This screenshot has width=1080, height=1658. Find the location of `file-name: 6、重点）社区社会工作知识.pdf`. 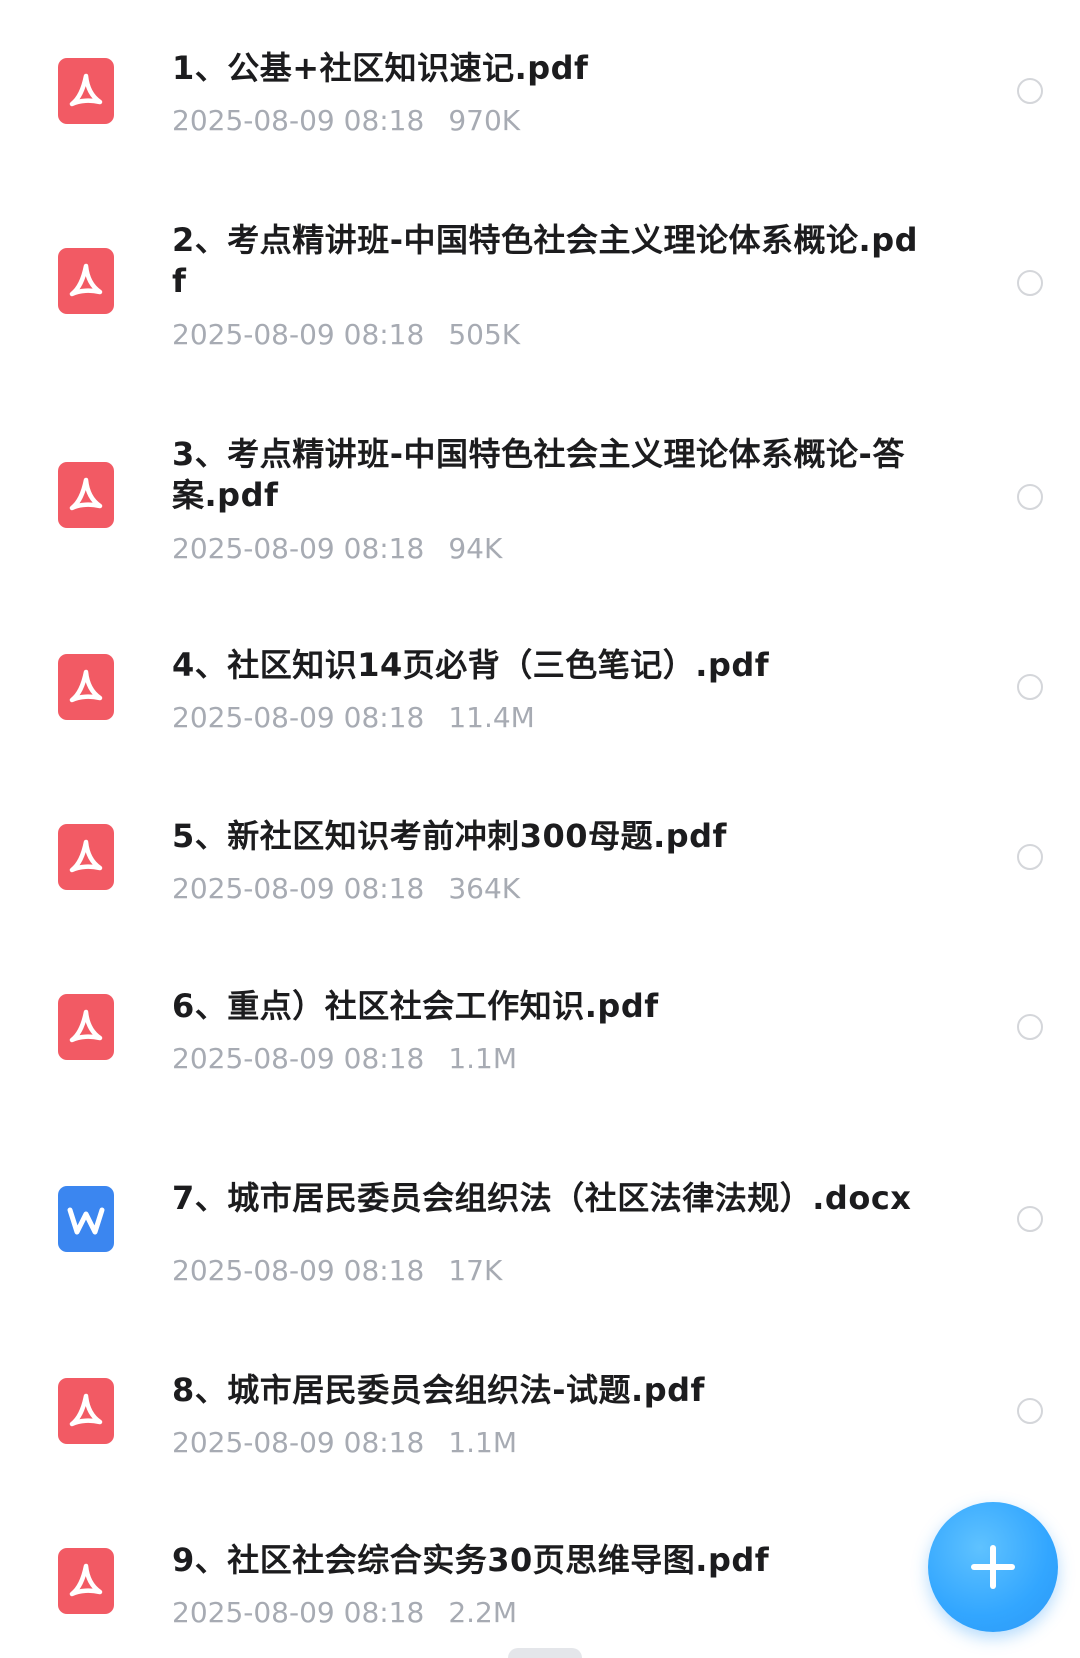

file-name: 6、重点）社区社会工作知识.pdf is located at coordinates (415, 1006).